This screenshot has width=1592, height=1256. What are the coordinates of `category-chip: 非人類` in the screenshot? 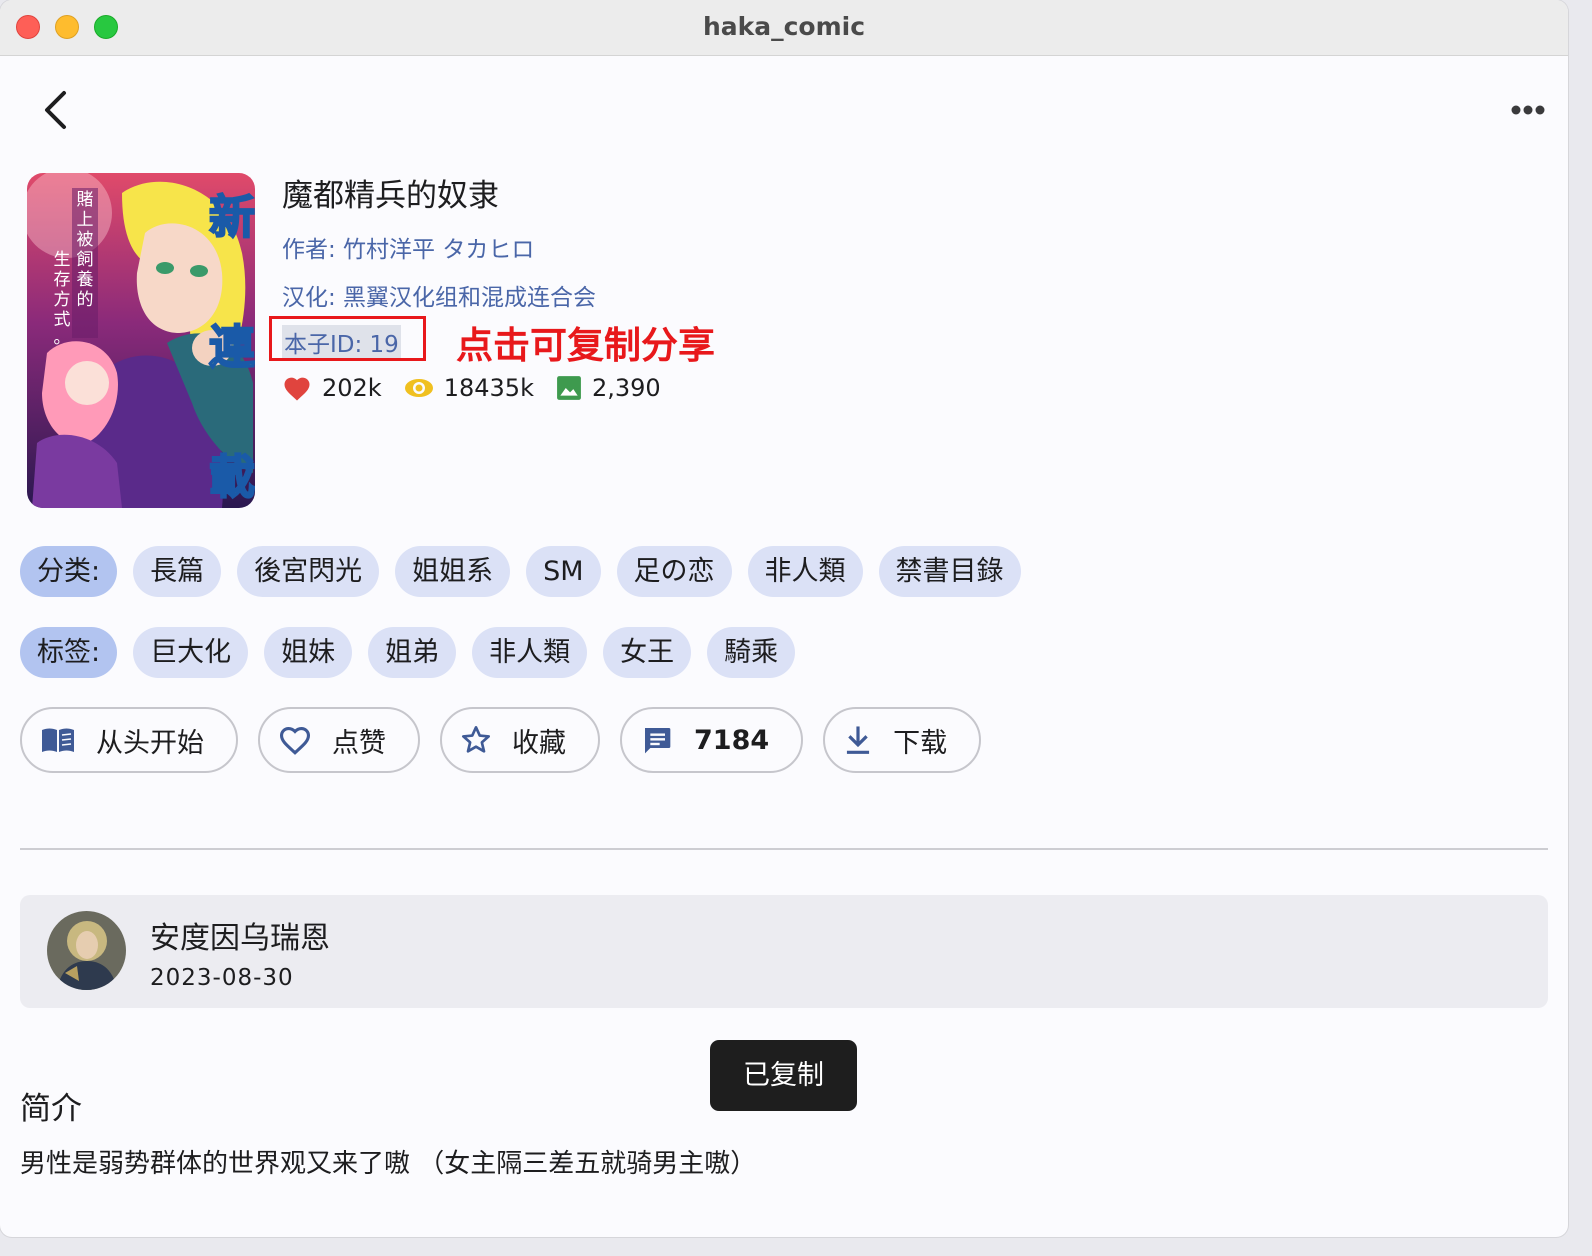 It's located at (805, 571).